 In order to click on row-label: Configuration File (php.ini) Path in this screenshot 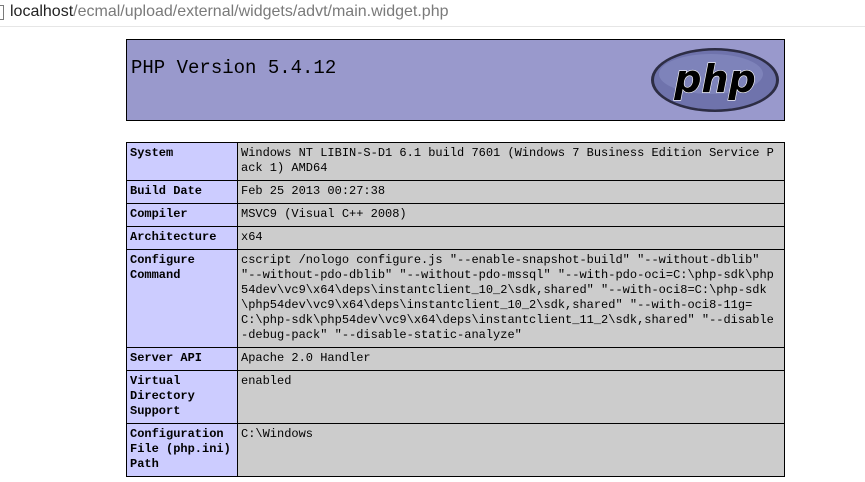, I will do `click(182, 450)`.